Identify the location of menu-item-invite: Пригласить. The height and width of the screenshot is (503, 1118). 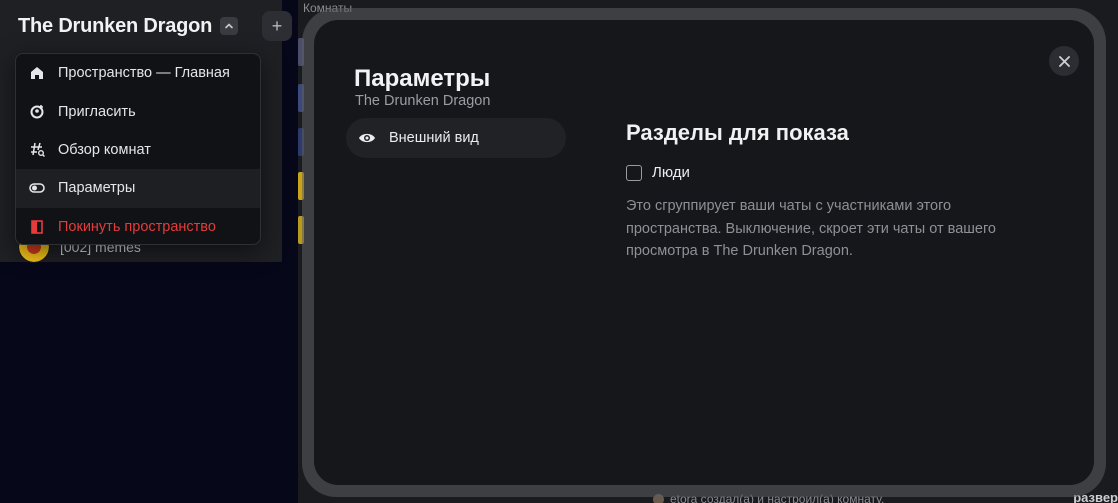
(138, 111).